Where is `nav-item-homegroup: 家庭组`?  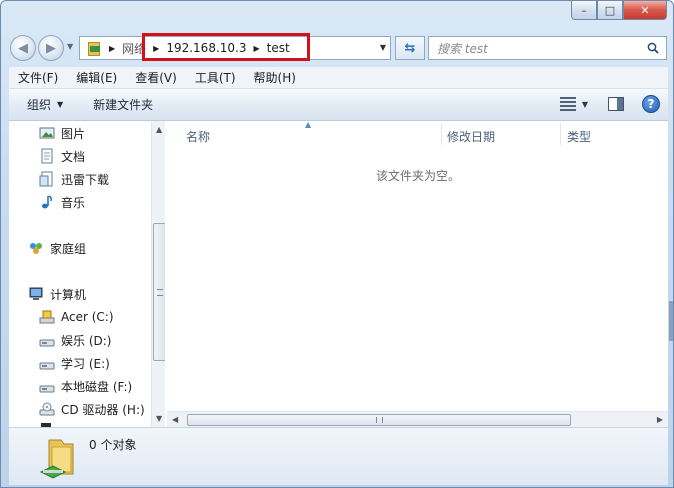 nav-item-homegroup: 家庭组 is located at coordinates (57, 248).